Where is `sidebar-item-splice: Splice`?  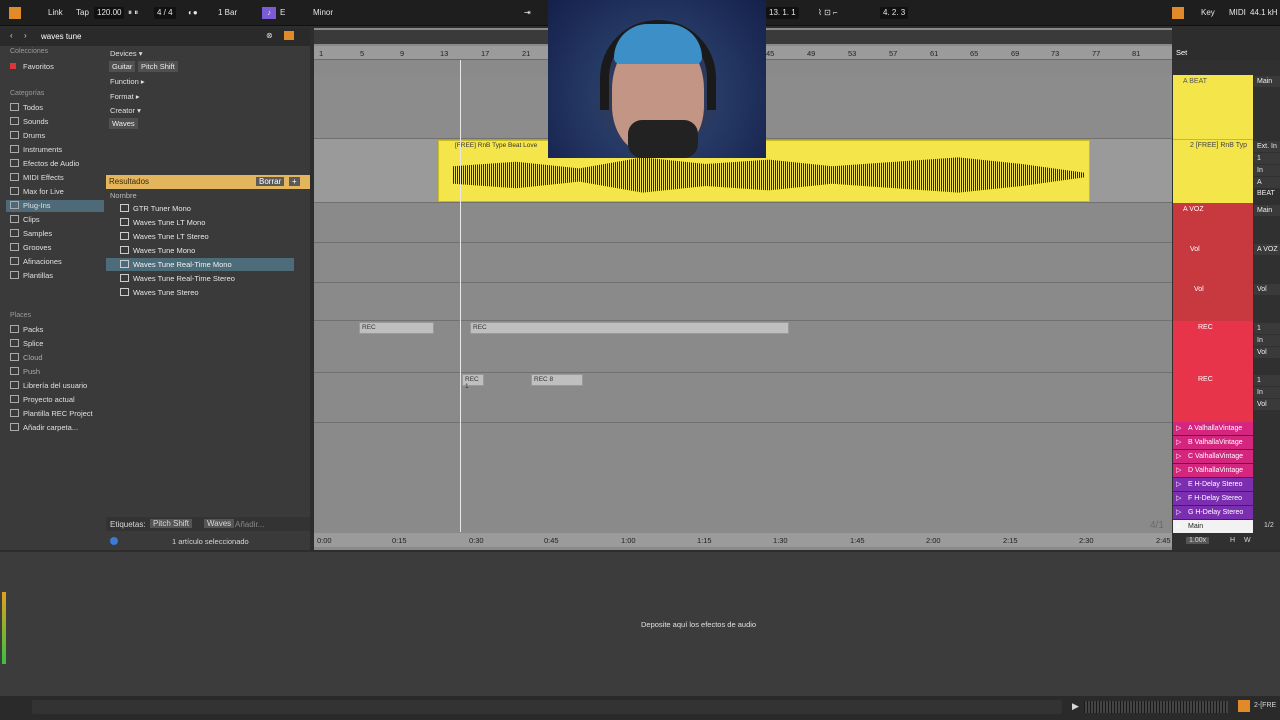
sidebar-item-splice: Splice is located at coordinates (26, 344).